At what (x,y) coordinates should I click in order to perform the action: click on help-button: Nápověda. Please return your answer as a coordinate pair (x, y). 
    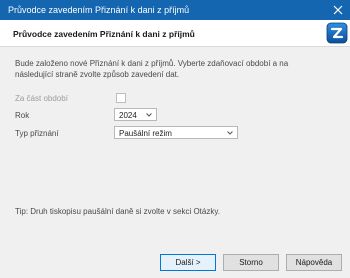
    Looking at the image, I should click on (314, 262).